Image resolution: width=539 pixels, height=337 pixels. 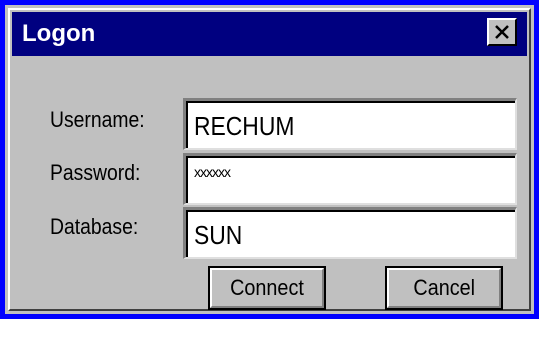 What do you see at coordinates (244, 126) in the screenshot?
I see `username-value: RECHUM` at bounding box center [244, 126].